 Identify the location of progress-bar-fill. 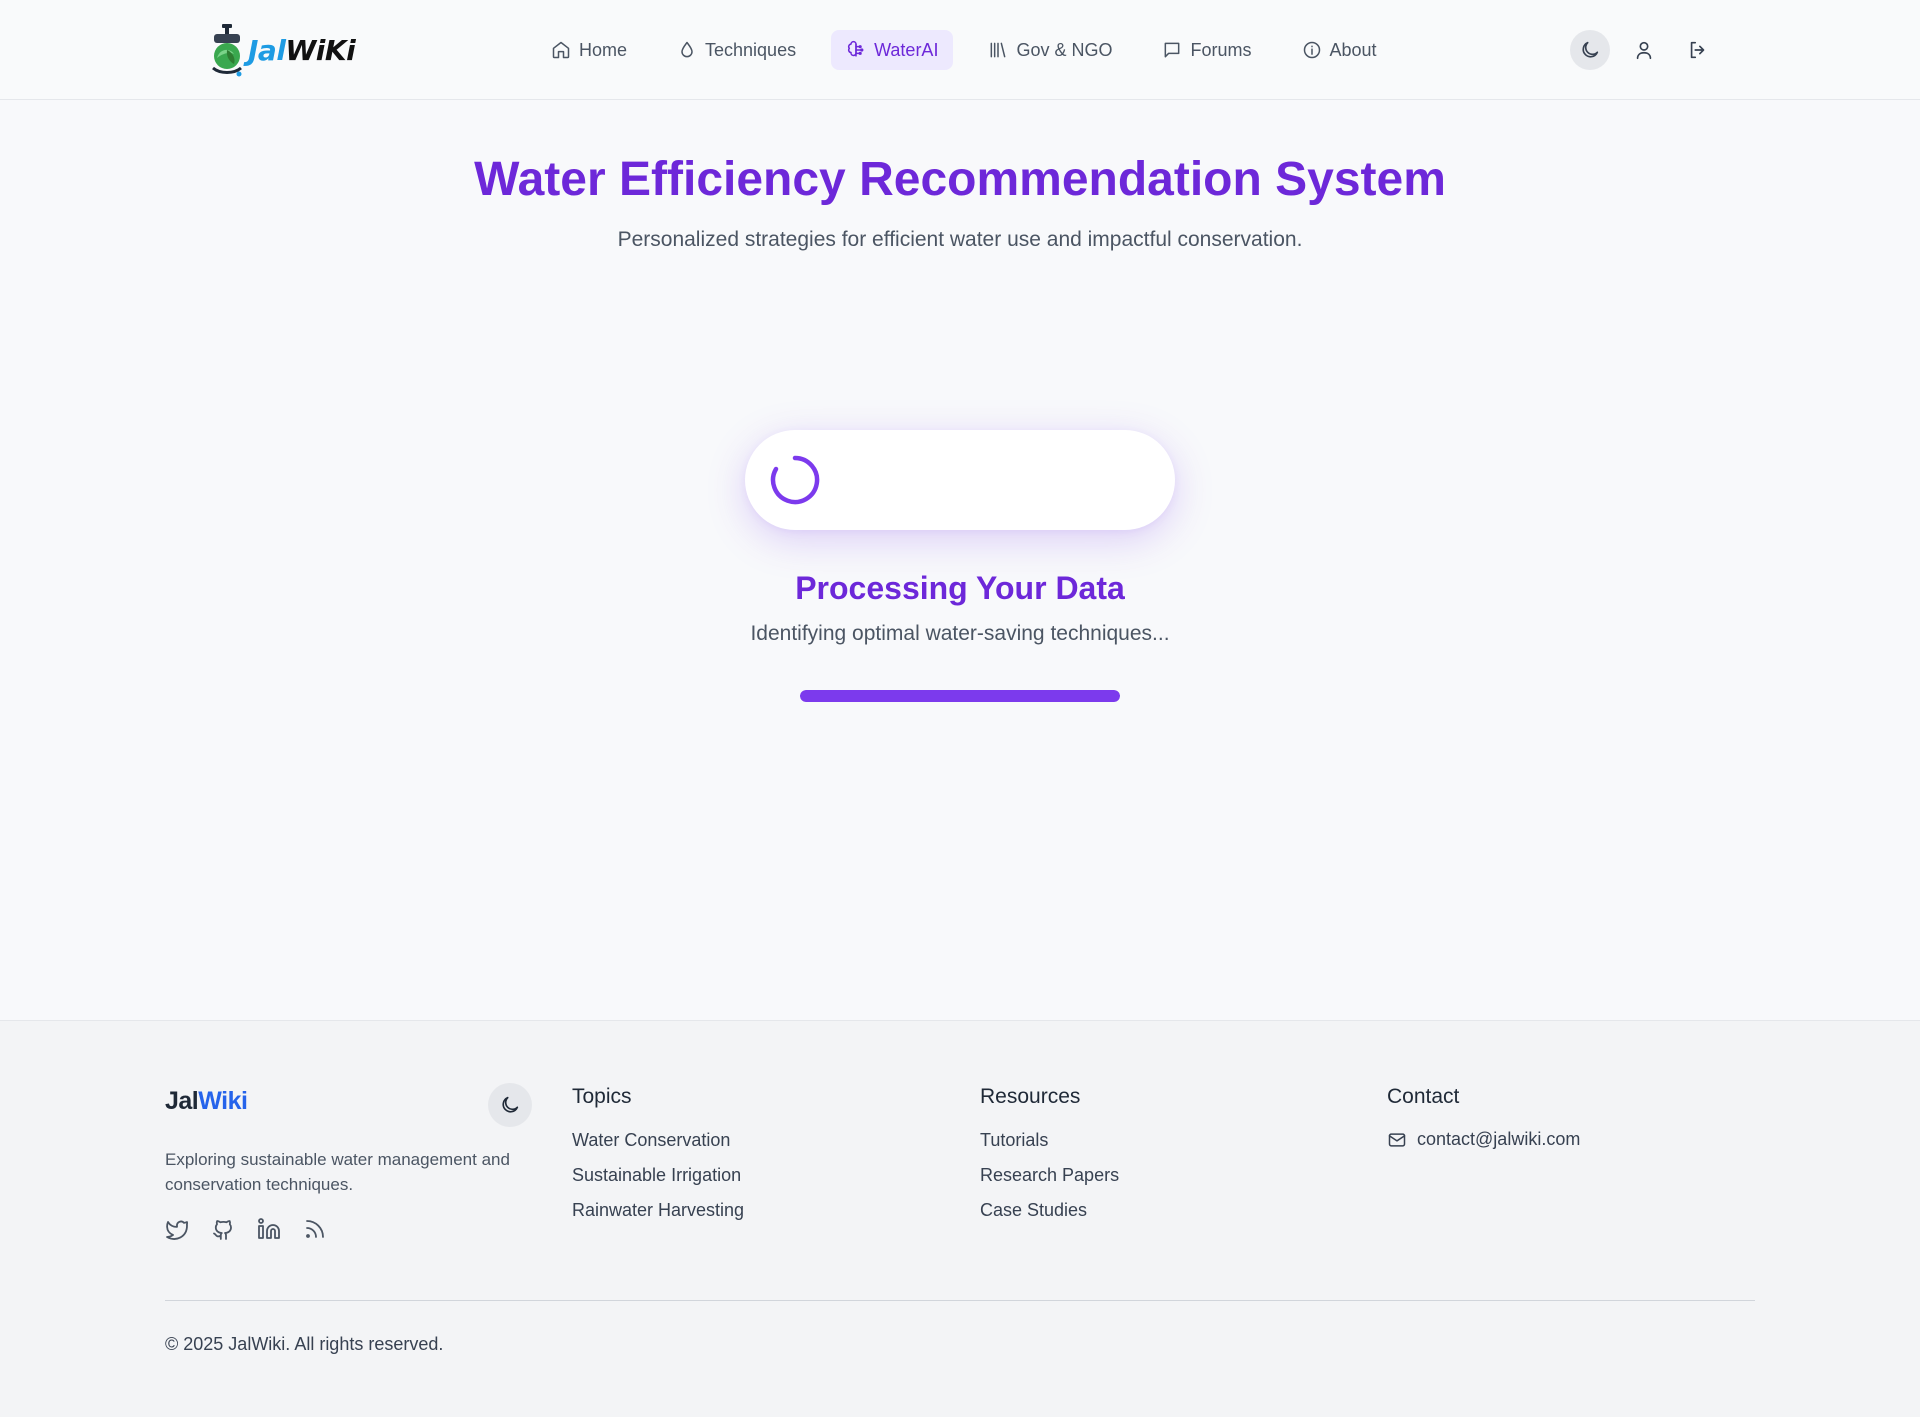
(960, 696).